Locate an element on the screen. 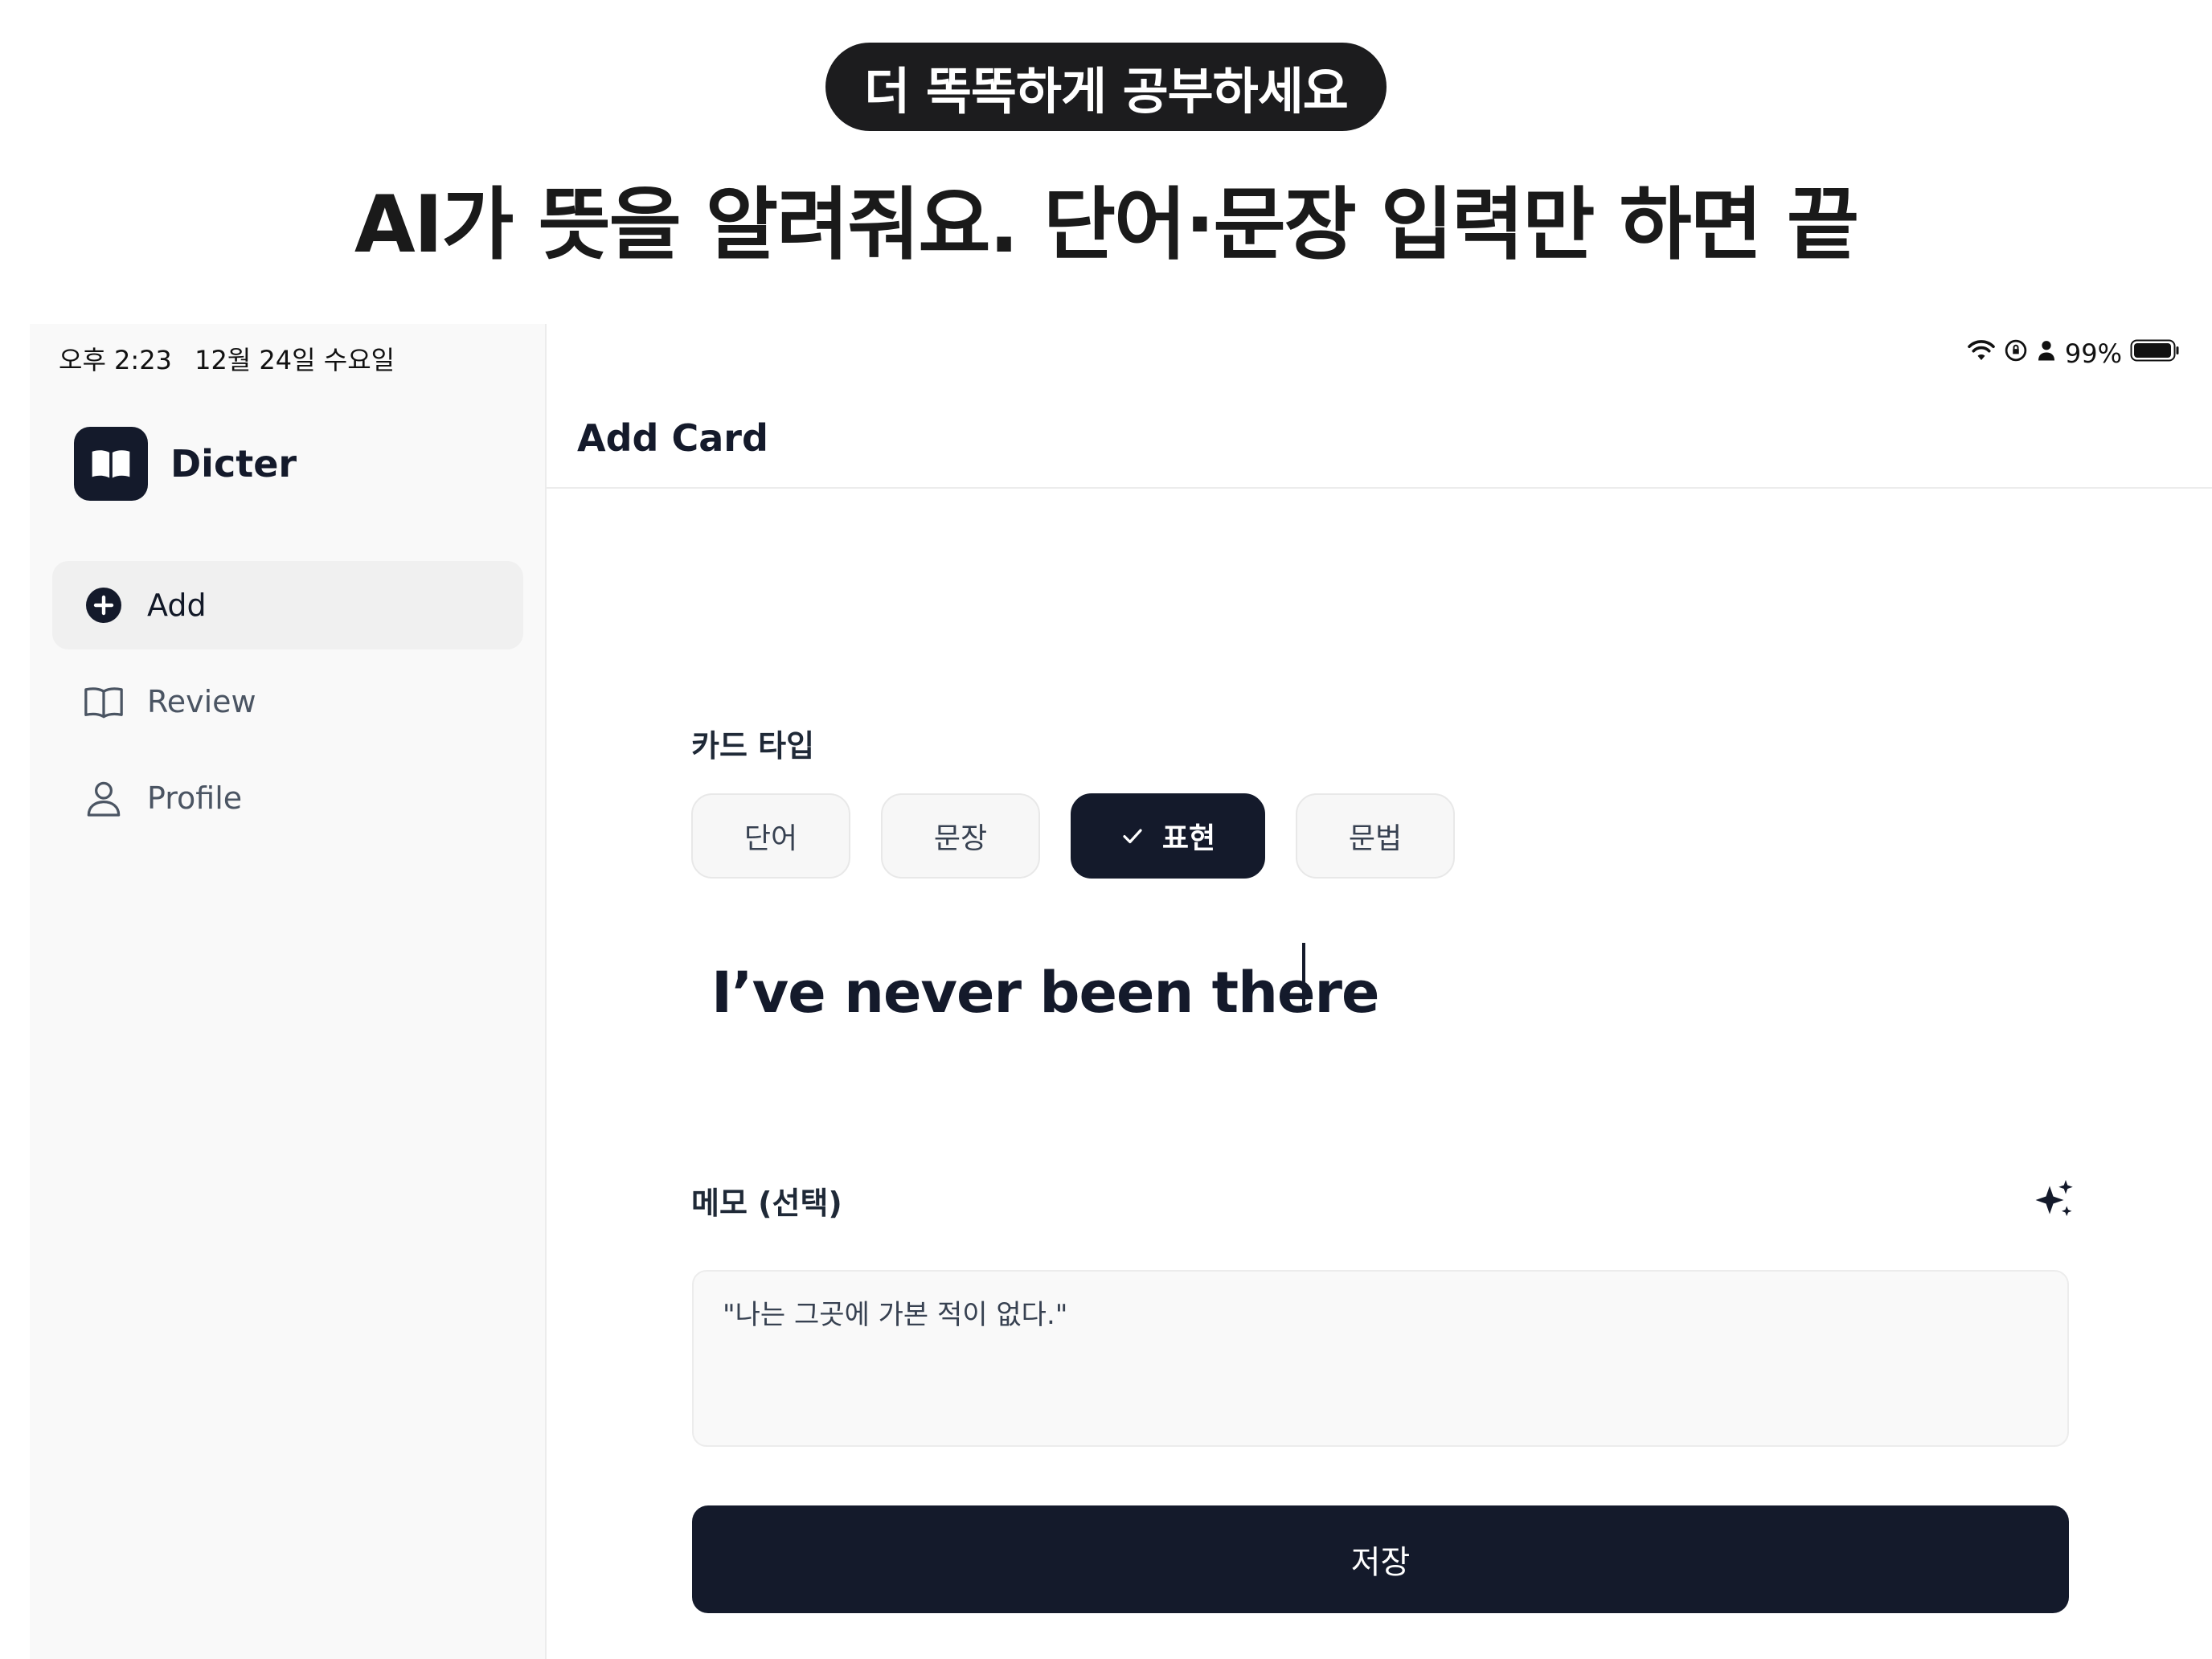  sidebar-item-add: Add is located at coordinates (287, 605).